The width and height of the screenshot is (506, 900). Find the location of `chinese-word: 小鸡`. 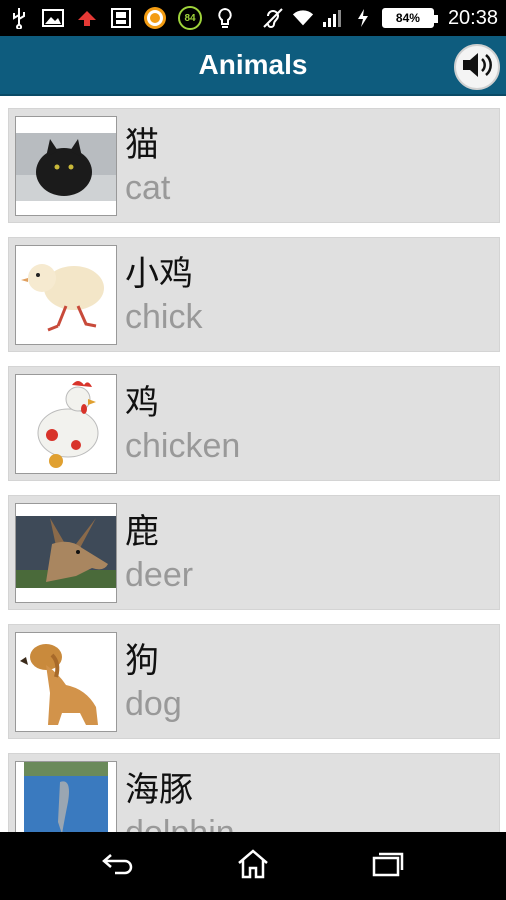

chinese-word: 小鸡 is located at coordinates (159, 274).